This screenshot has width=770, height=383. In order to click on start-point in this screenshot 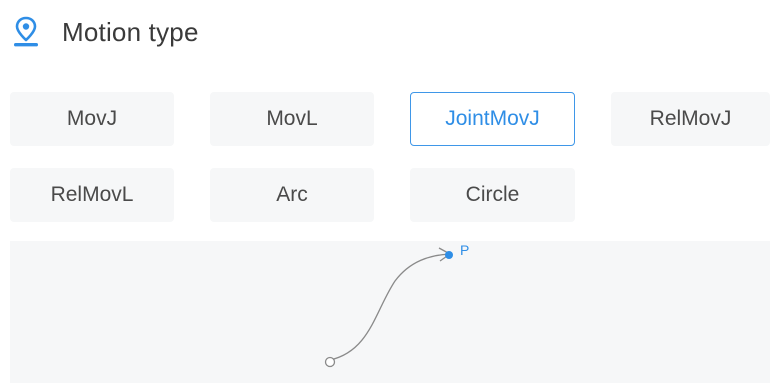, I will do `click(330, 362)`.